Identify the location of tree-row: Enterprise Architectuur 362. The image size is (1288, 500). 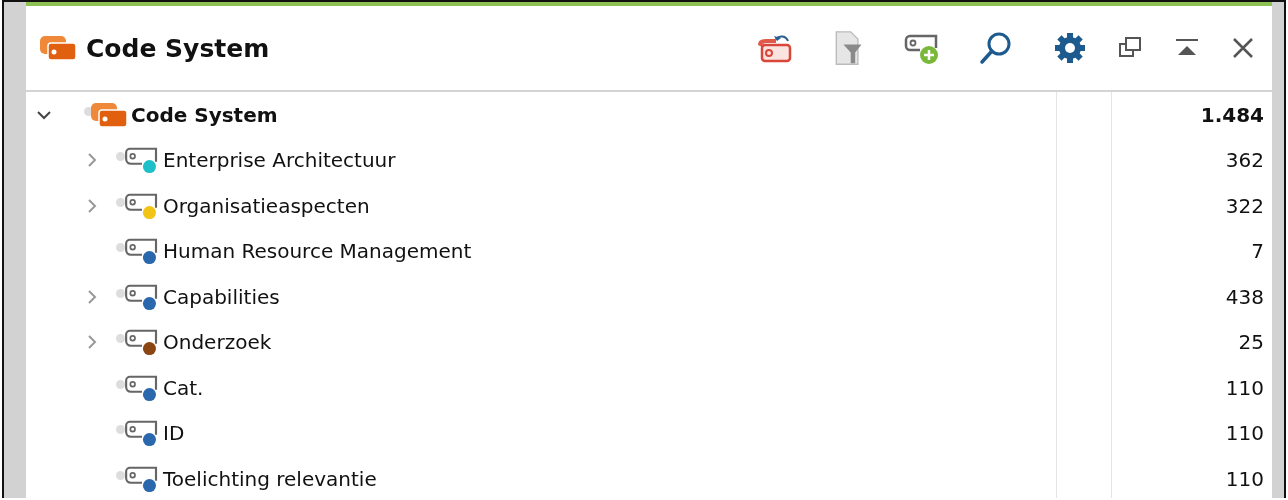
(649, 160).